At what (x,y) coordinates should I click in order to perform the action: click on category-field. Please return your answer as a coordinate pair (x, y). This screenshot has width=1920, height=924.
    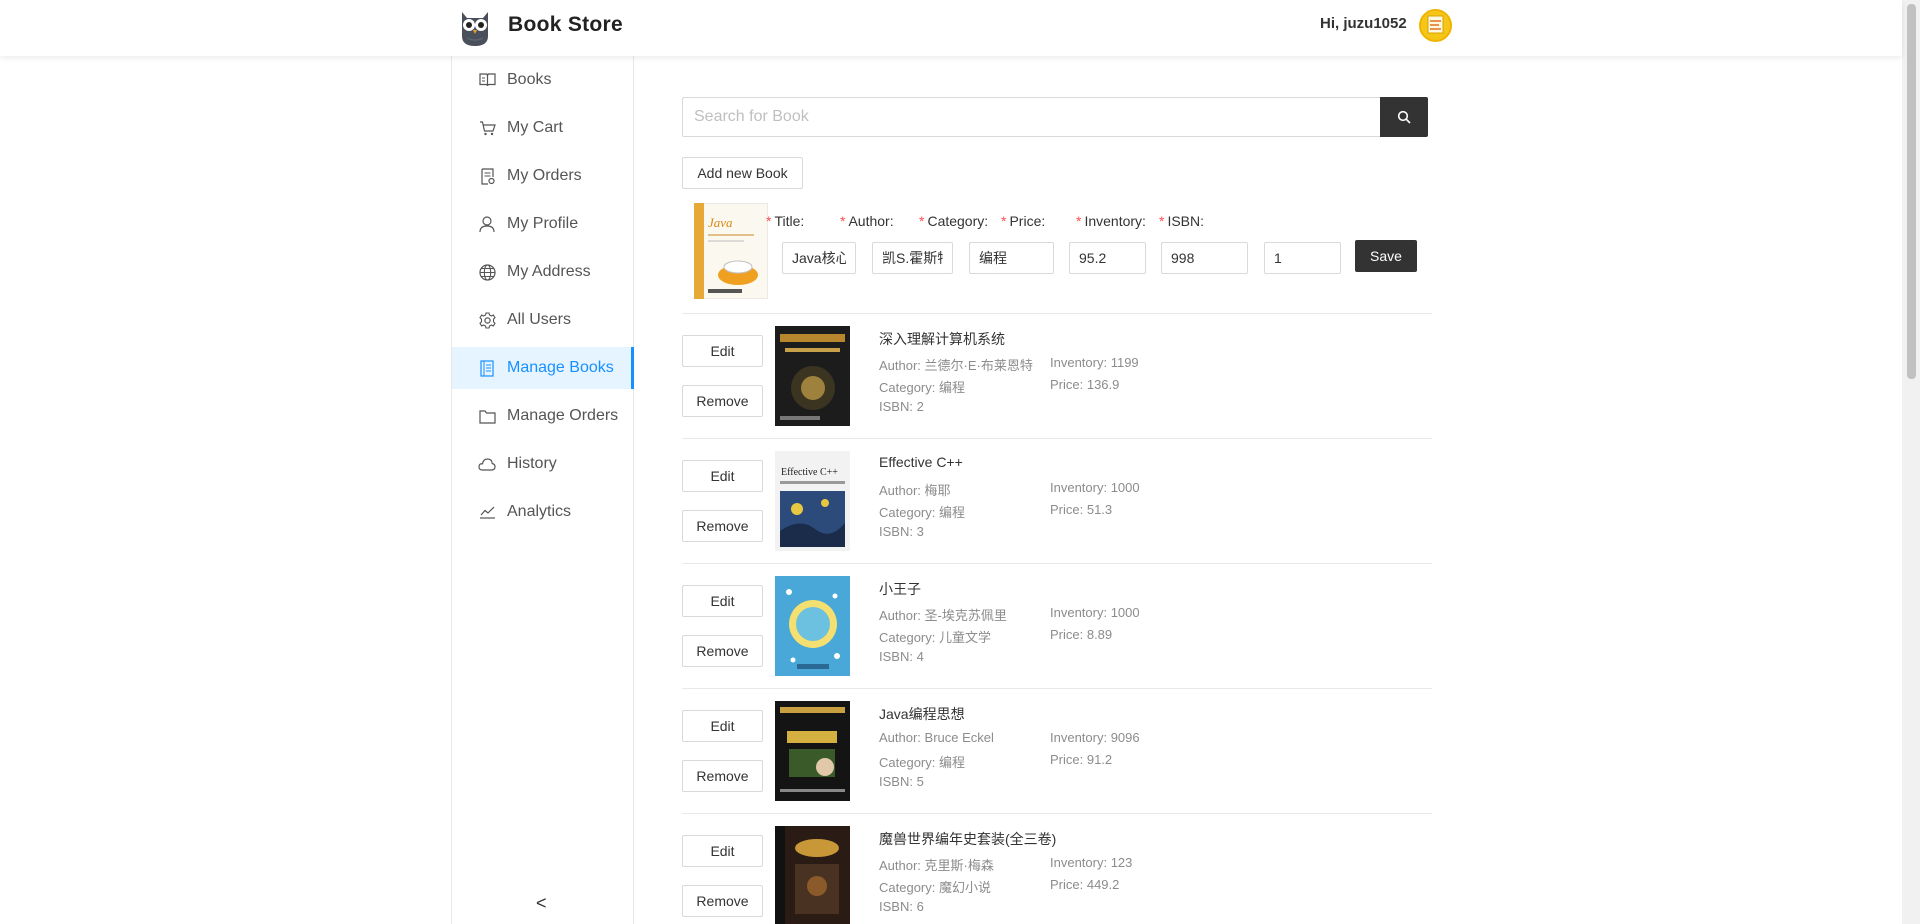
    Looking at the image, I should click on (1011, 258).